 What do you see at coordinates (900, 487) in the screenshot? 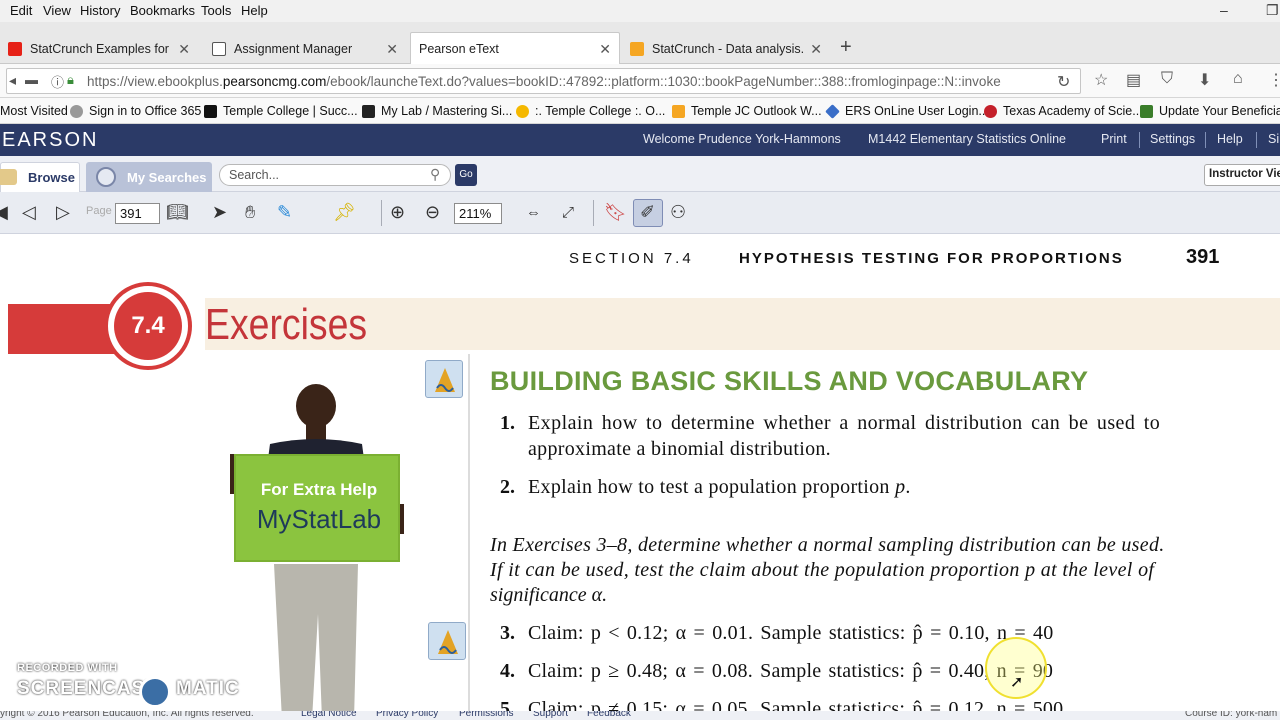
I see `variable-p: p` at bounding box center [900, 487].